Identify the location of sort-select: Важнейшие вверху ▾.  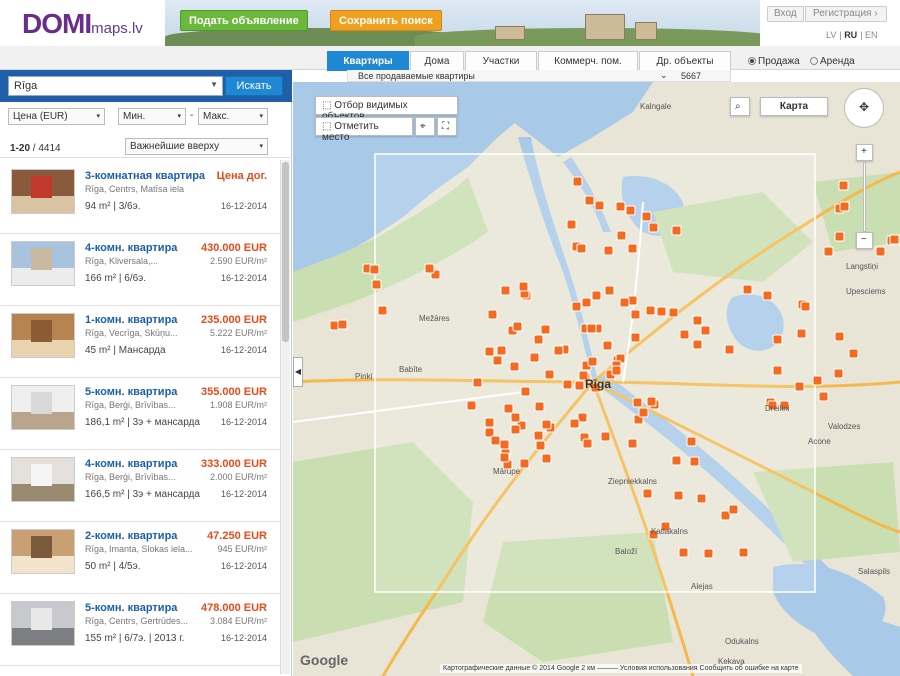
(196, 146).